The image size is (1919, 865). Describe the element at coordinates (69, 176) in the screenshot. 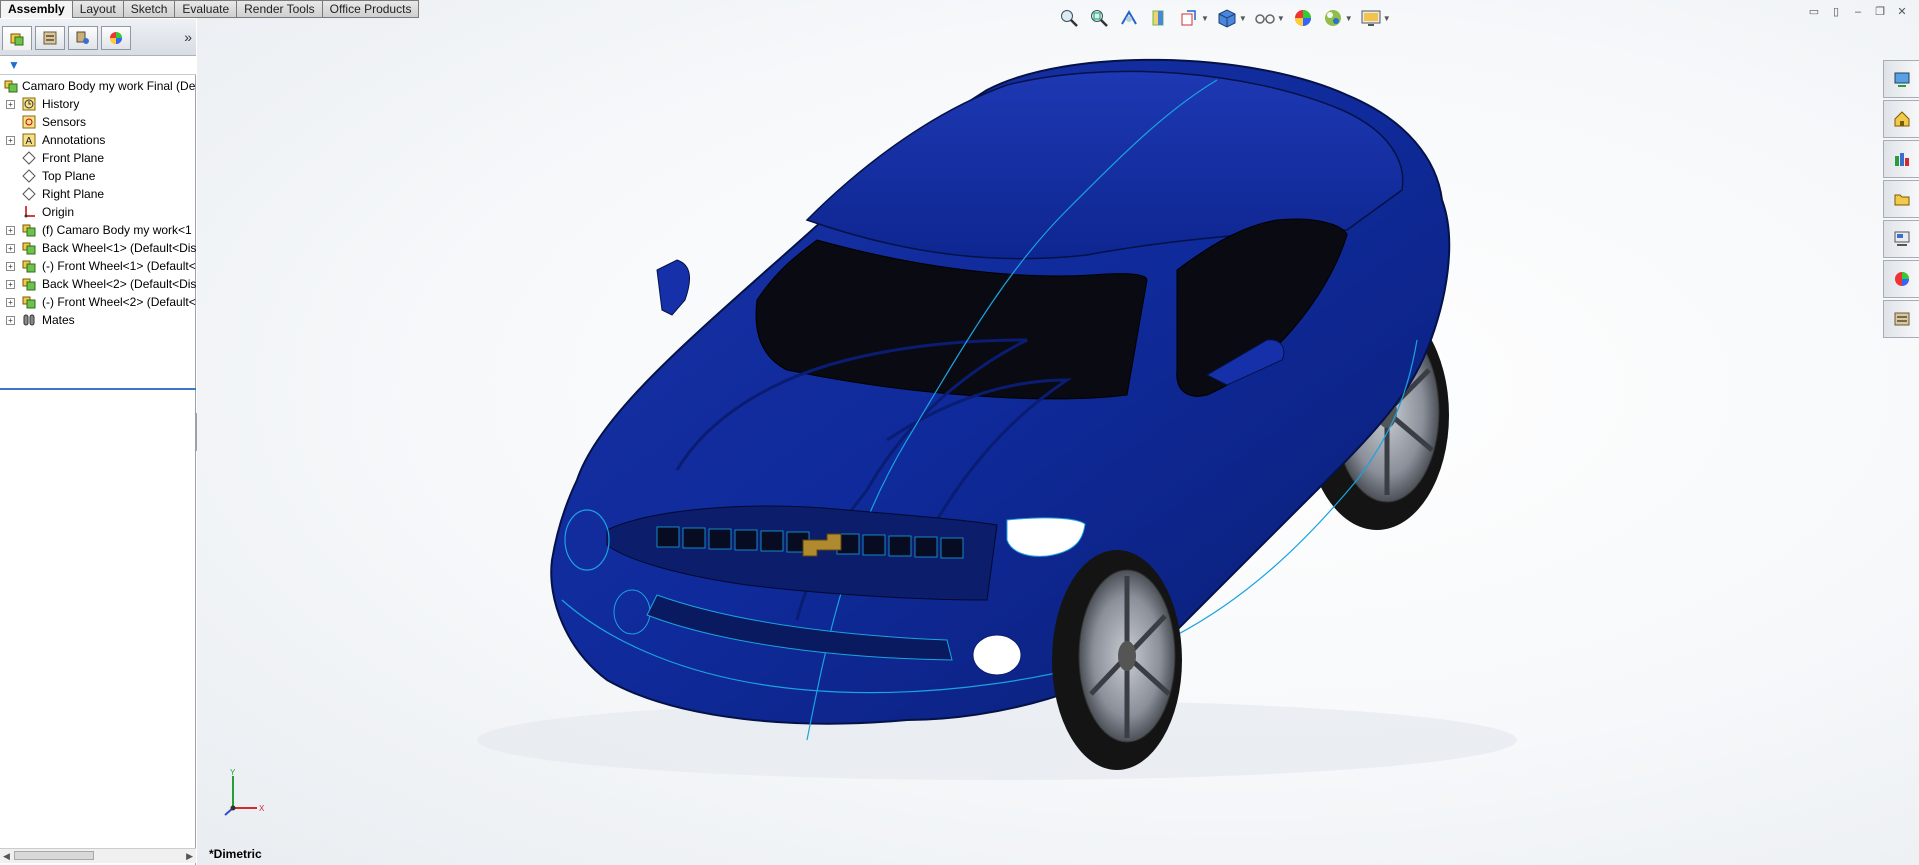

I see `tree-item-label: Top Plane` at that location.